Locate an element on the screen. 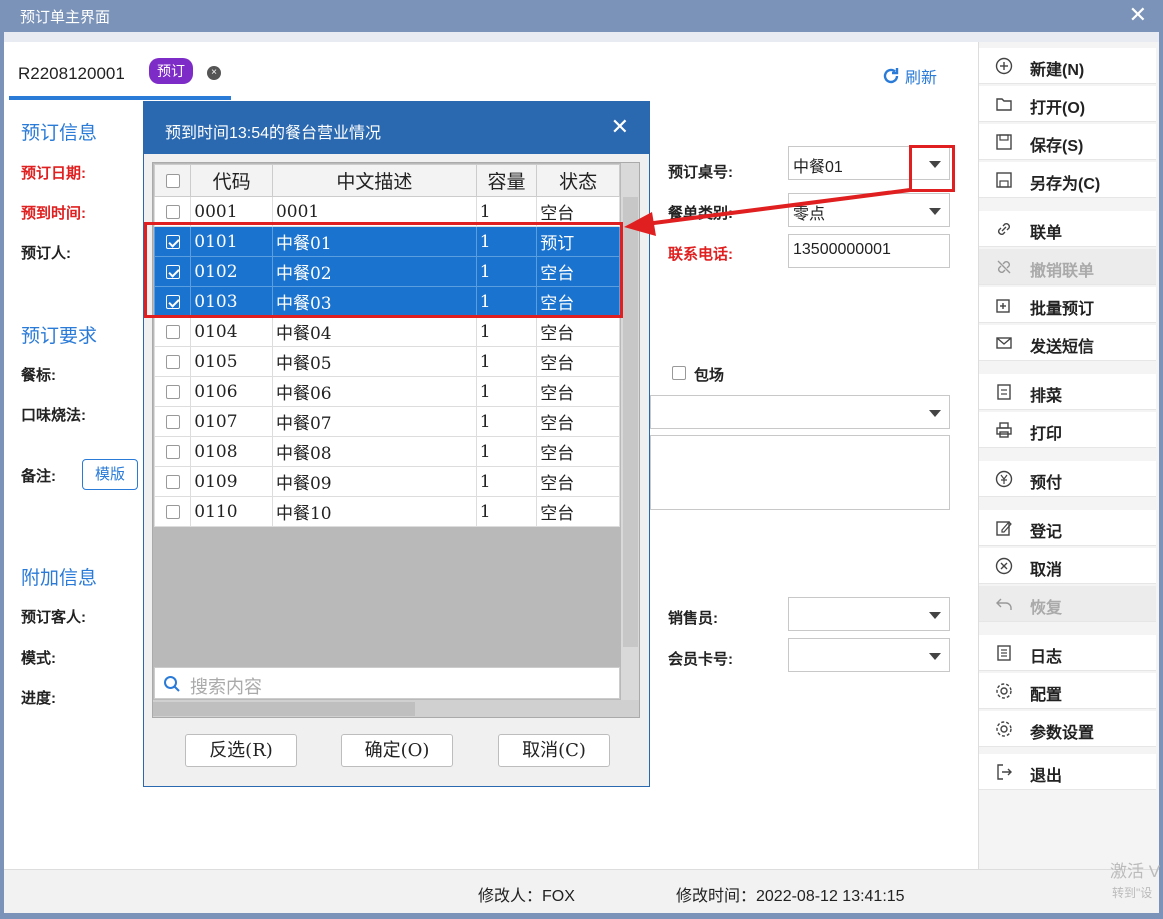 The height and width of the screenshot is (919, 1163). cancel-button: 取消(C) is located at coordinates (554, 750).